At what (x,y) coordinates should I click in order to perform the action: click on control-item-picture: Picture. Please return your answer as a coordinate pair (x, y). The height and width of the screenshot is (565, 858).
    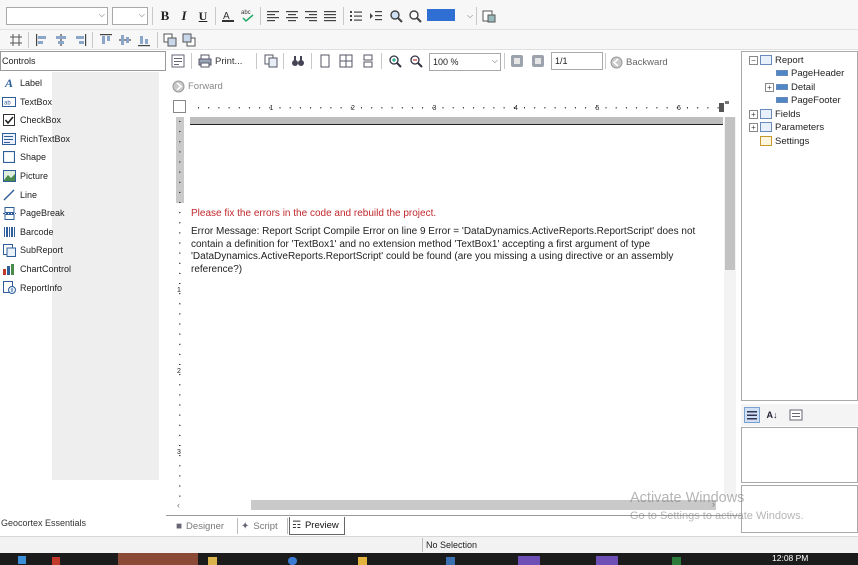
    Looking at the image, I should click on (24, 176).